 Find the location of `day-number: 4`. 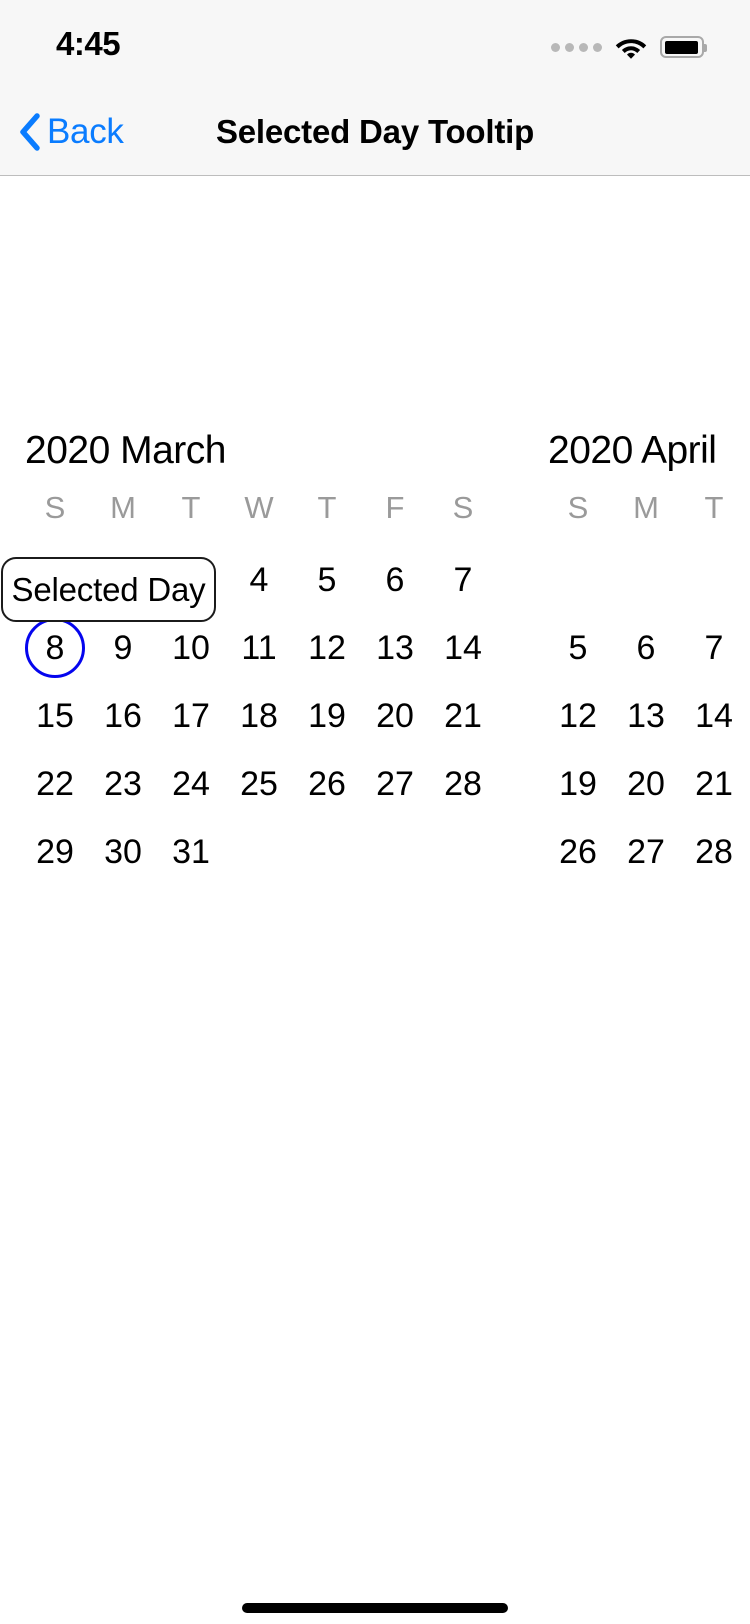

day-number: 4 is located at coordinates (259, 580).